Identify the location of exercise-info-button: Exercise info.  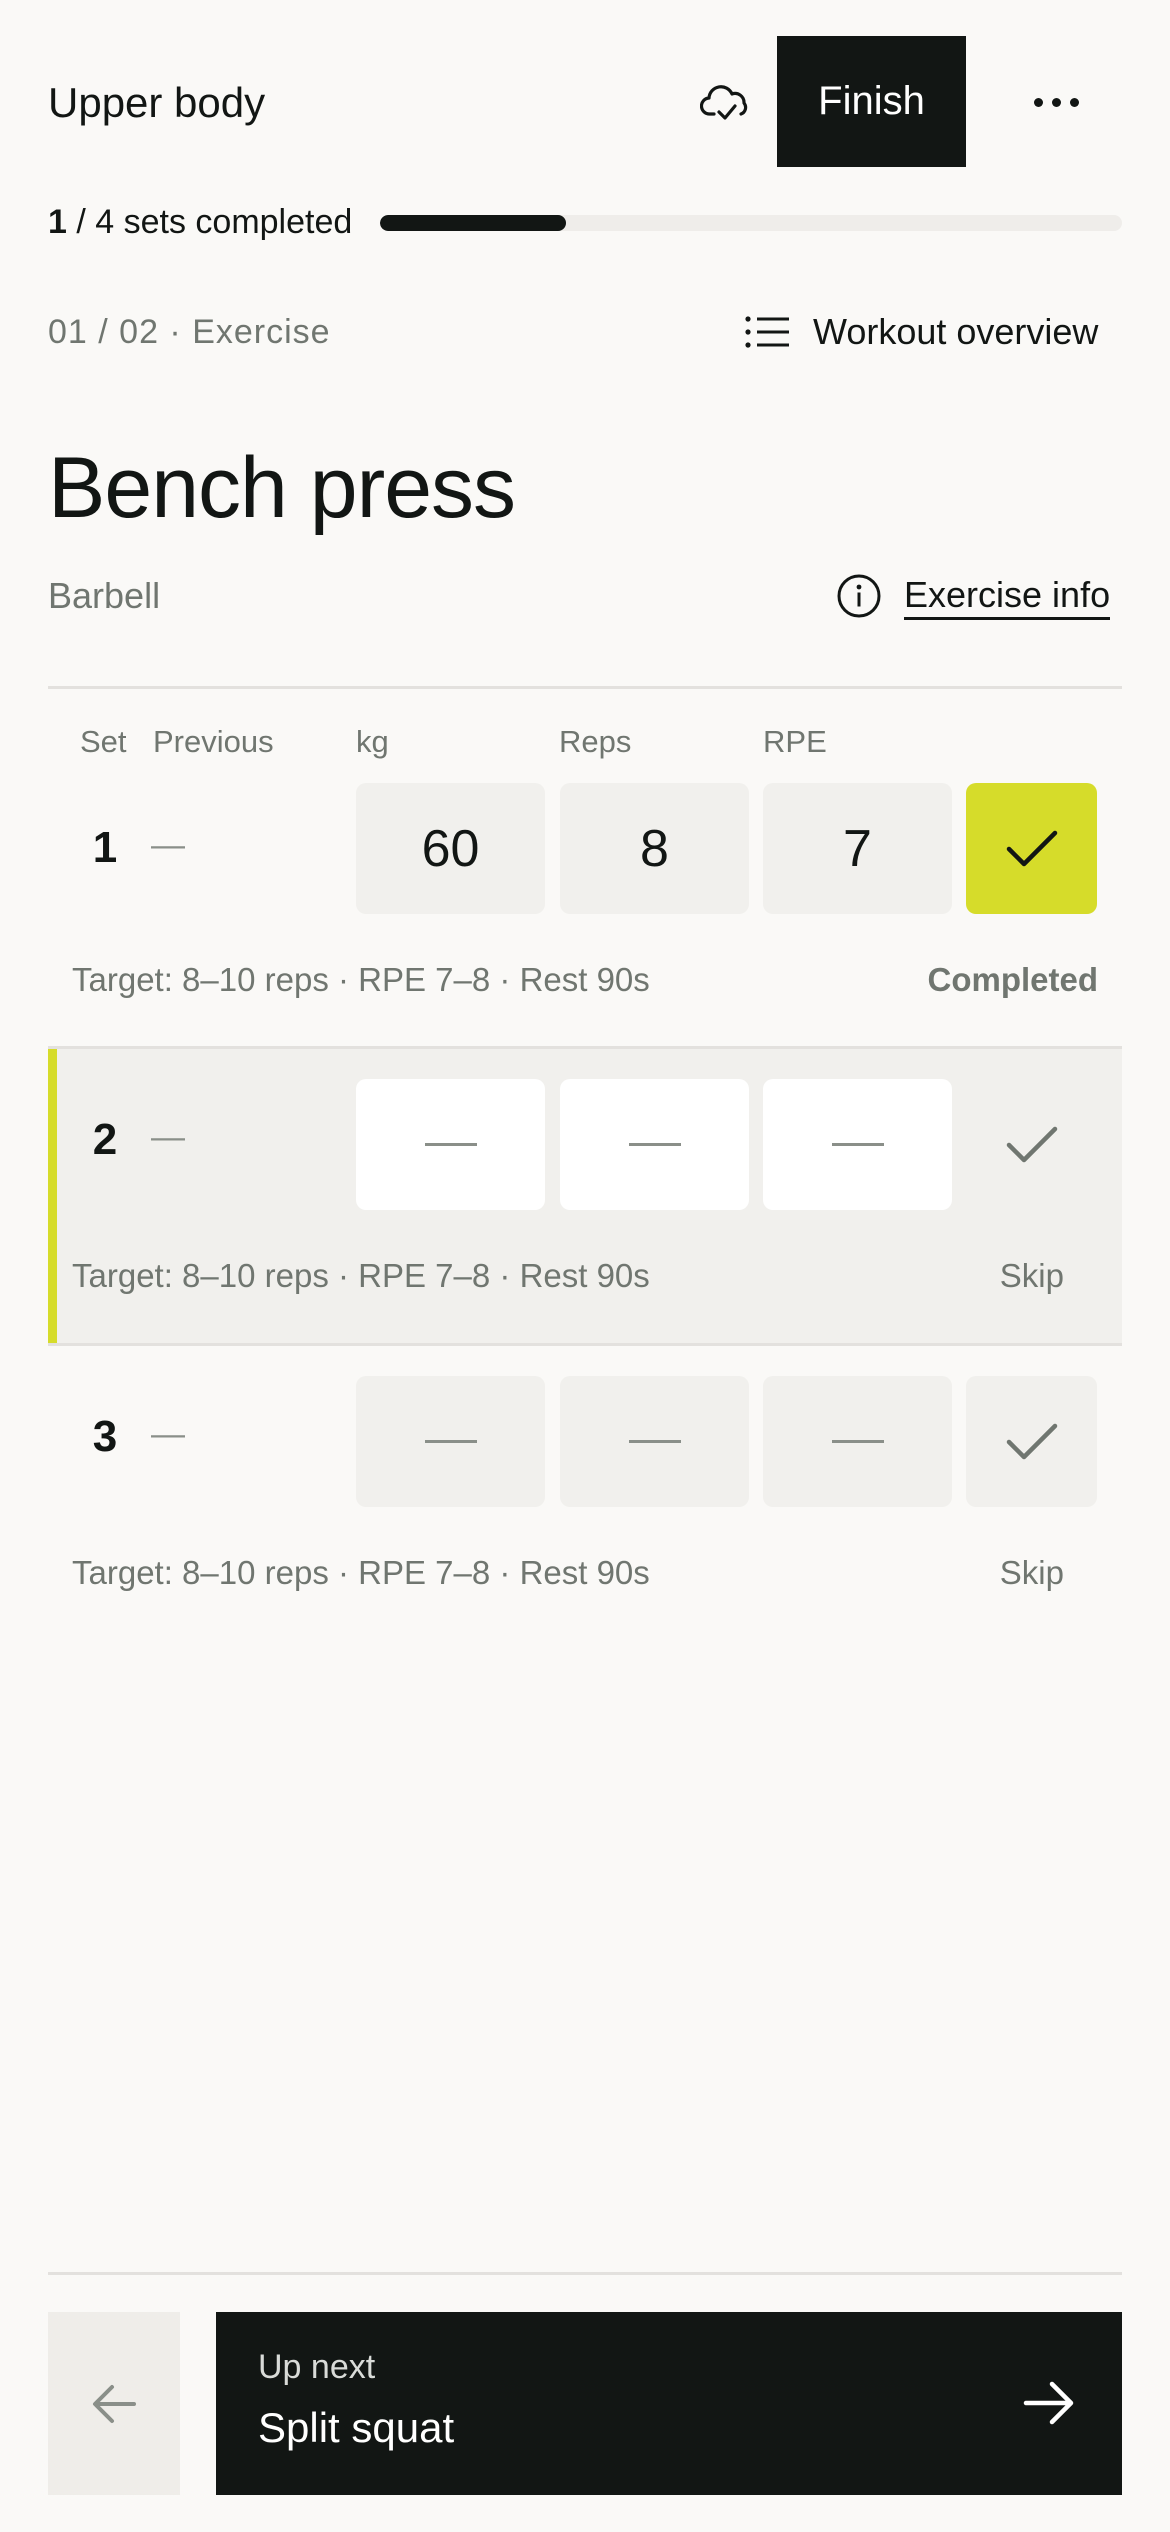
(973, 596).